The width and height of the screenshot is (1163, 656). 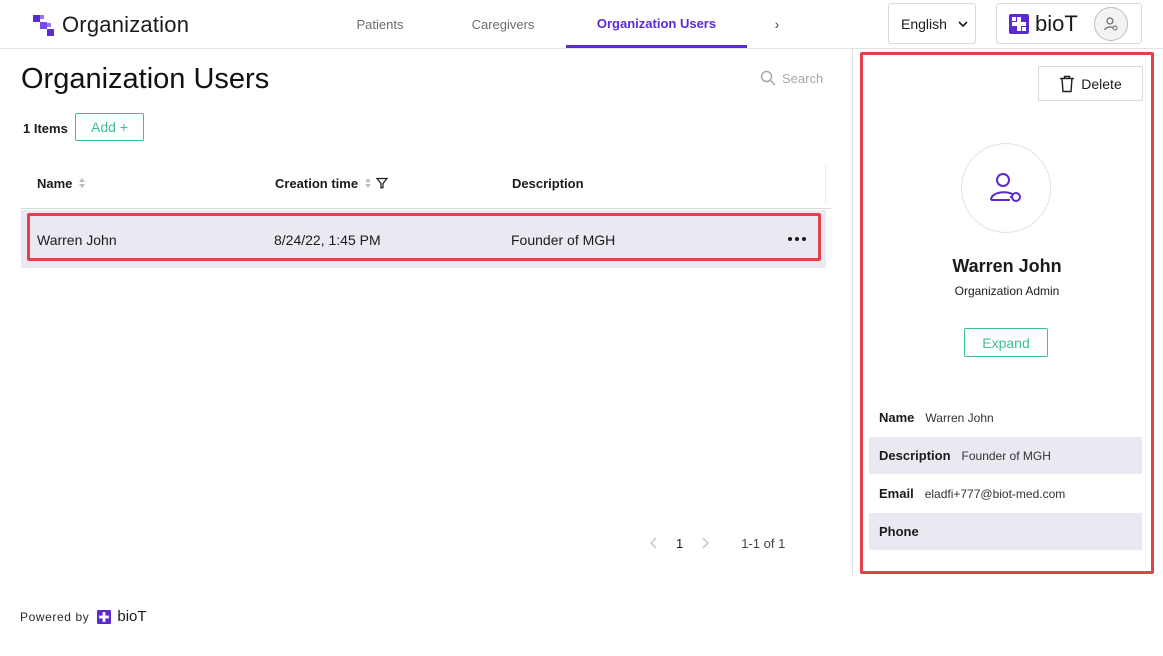 I want to click on user-icon, so click(x=1111, y=24).